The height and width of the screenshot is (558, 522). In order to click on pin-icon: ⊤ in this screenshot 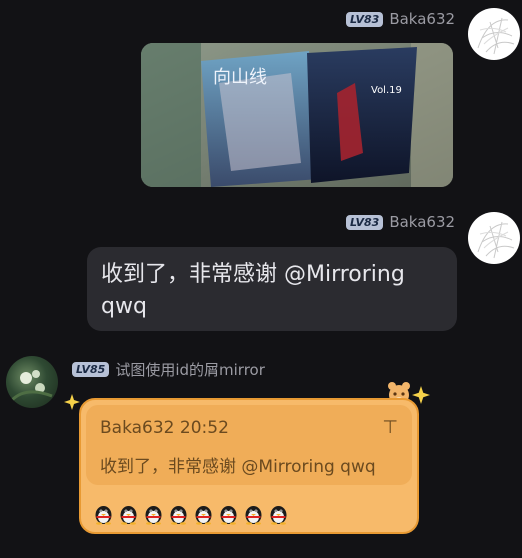, I will do `click(390, 427)`.